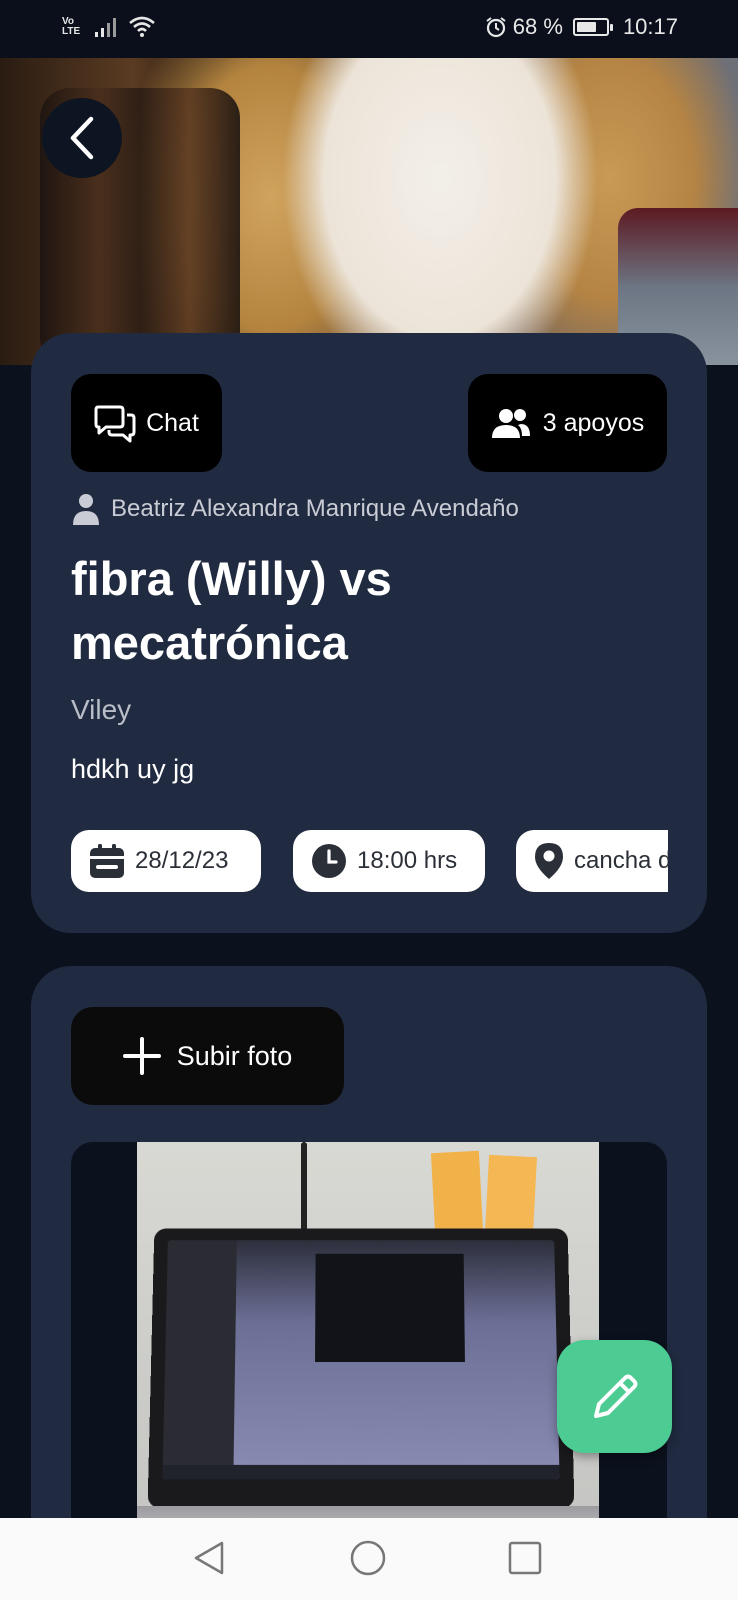 The image size is (738, 1600). I want to click on photo-laptop-screen, so click(360, 1359).